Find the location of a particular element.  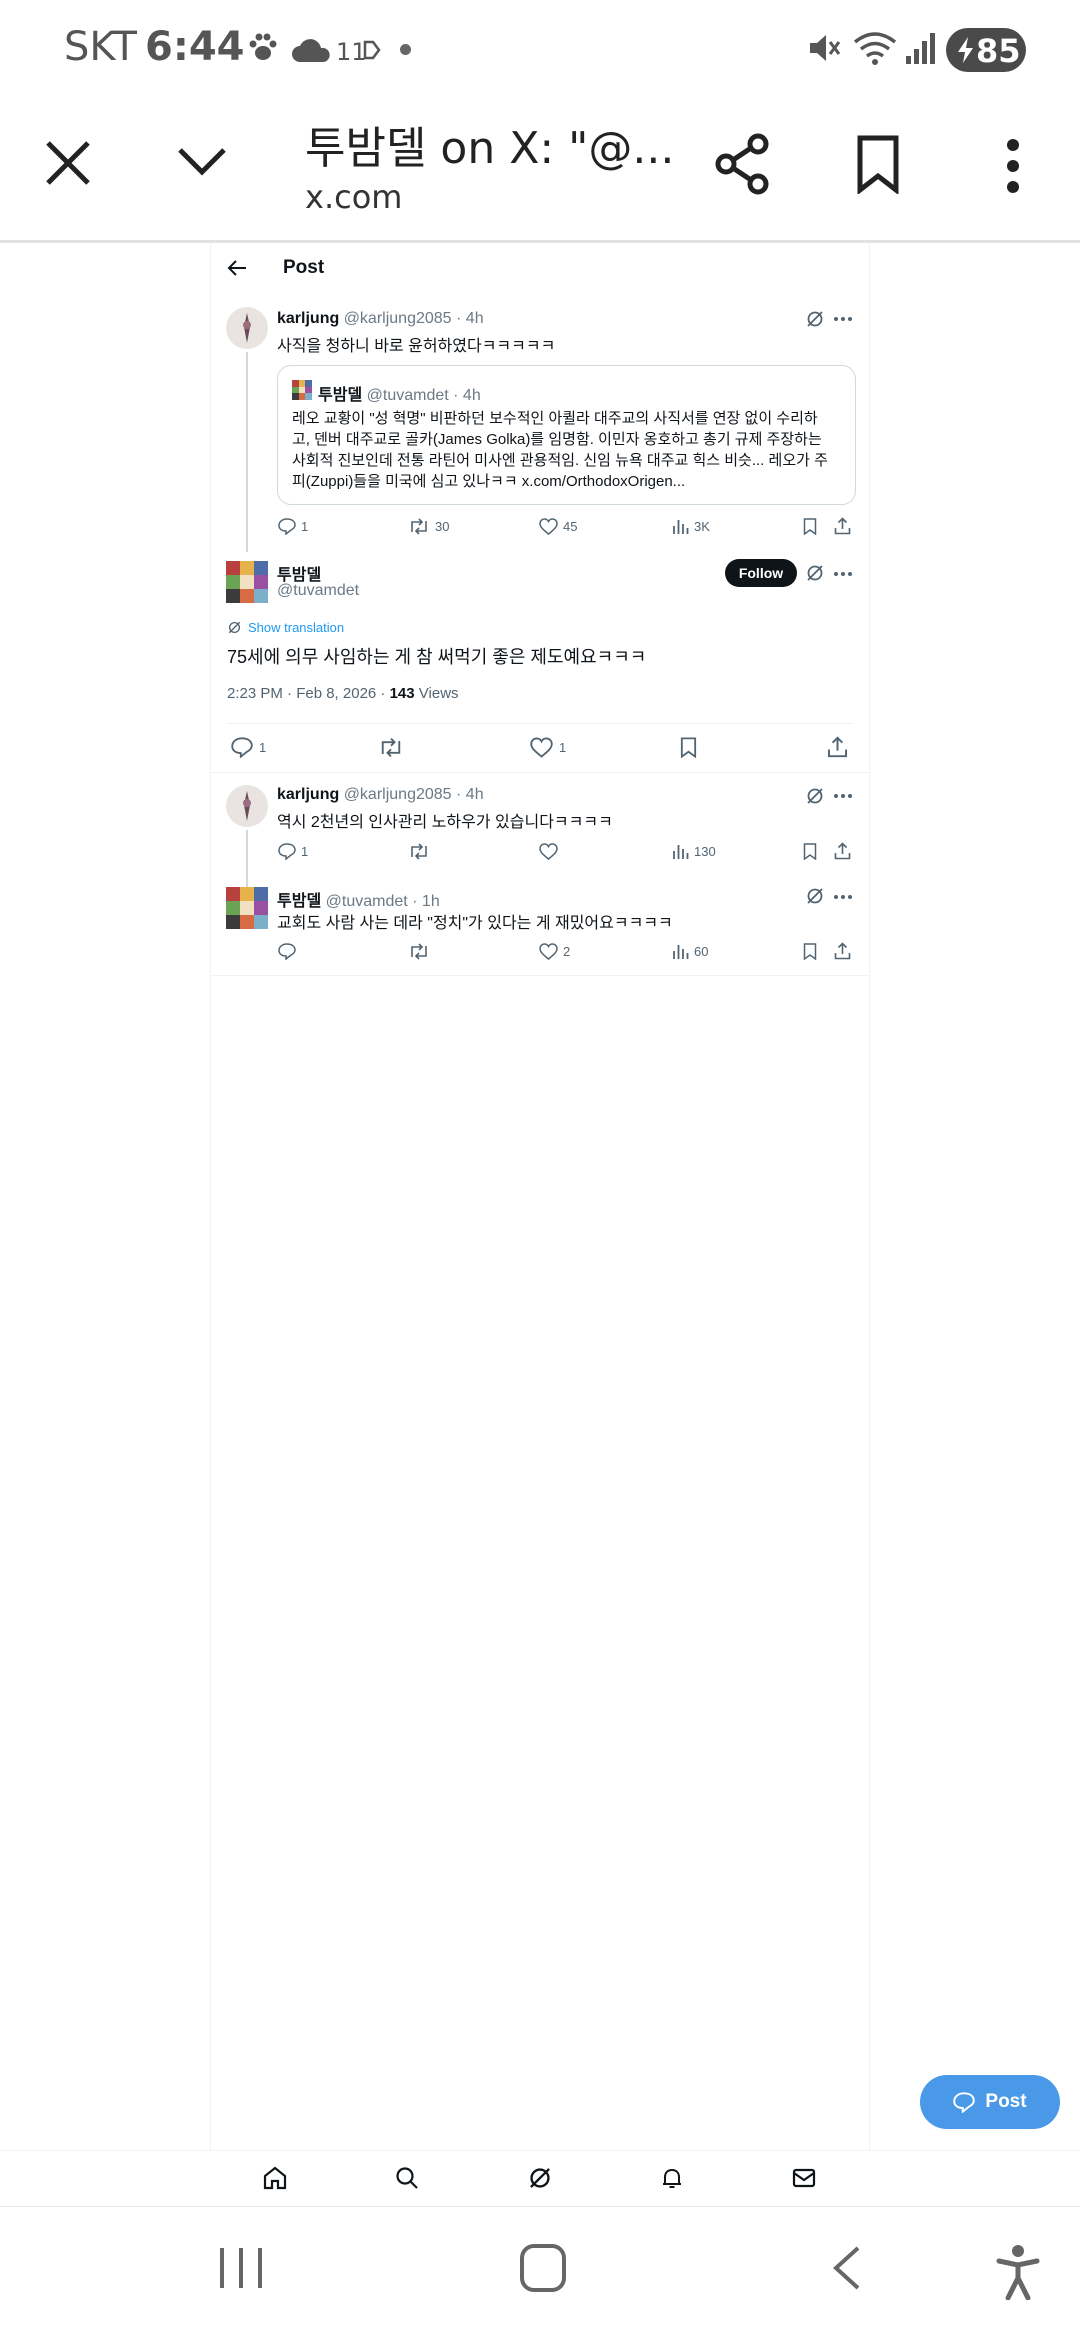

accessibility-icon is located at coordinates (1018, 2272).